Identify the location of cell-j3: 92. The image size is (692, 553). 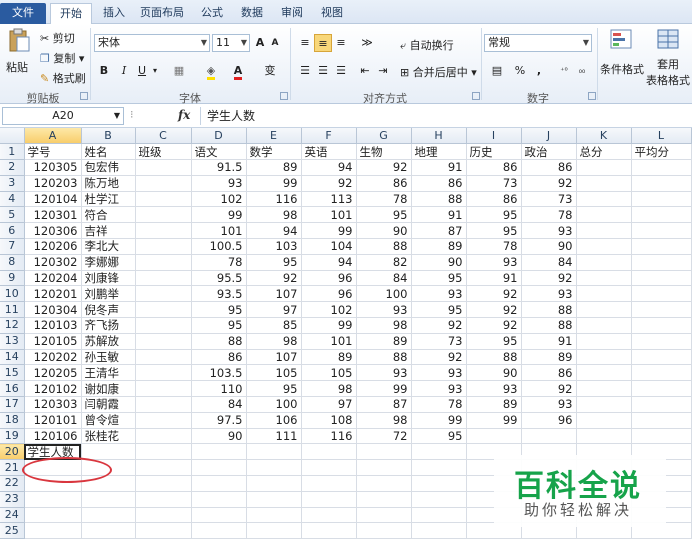
(549, 183).